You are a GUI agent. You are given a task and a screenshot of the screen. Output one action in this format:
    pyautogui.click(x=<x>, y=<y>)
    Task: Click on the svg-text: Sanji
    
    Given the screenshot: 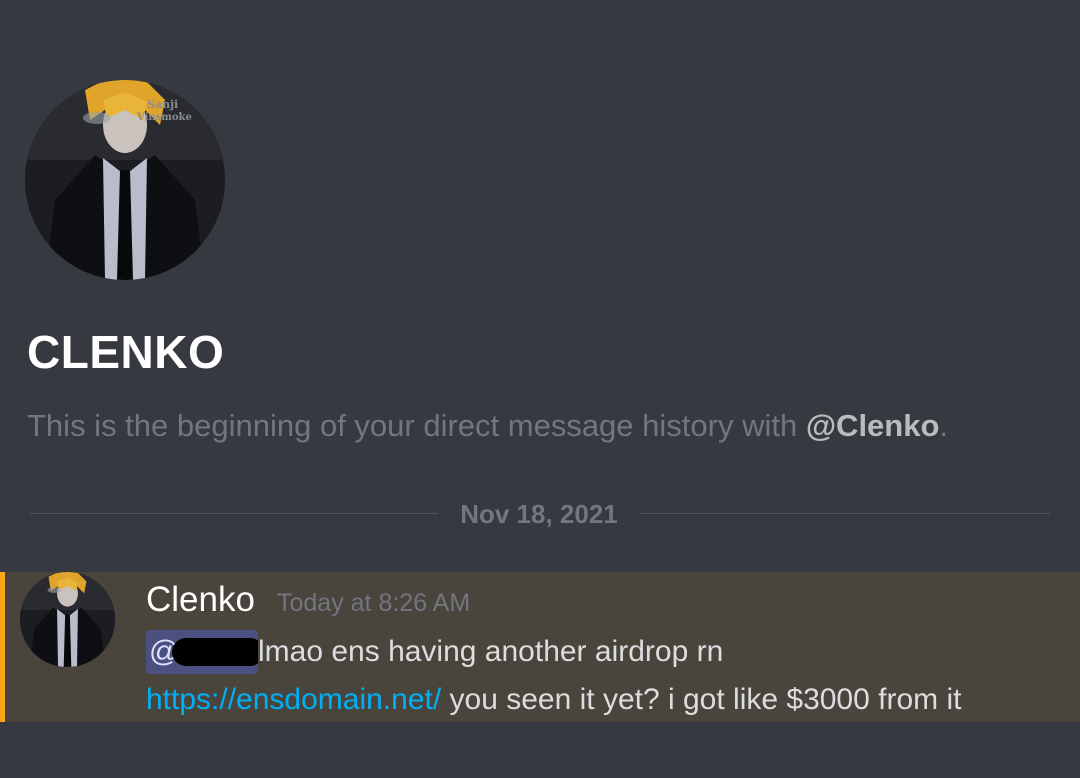 What is the action you would take?
    pyautogui.click(x=162, y=104)
    